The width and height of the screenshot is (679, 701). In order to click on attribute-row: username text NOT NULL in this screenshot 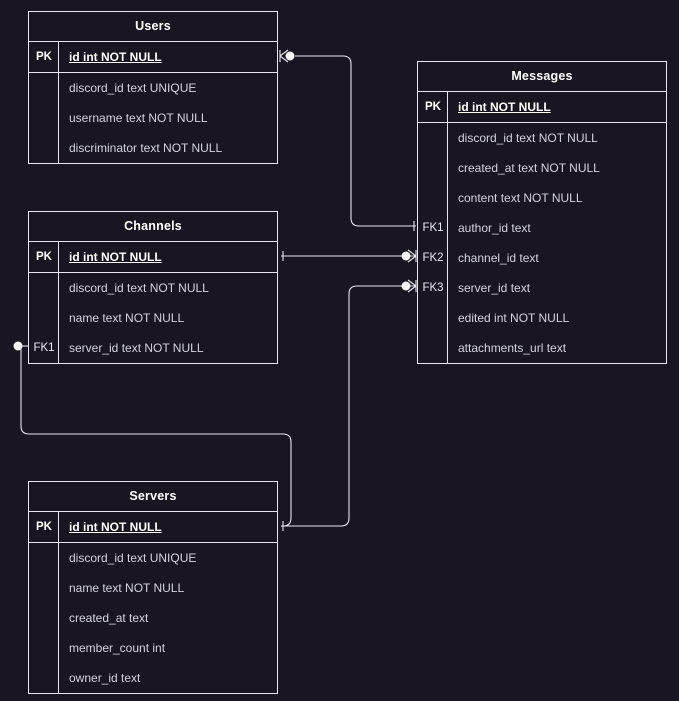, I will do `click(153, 118)`.